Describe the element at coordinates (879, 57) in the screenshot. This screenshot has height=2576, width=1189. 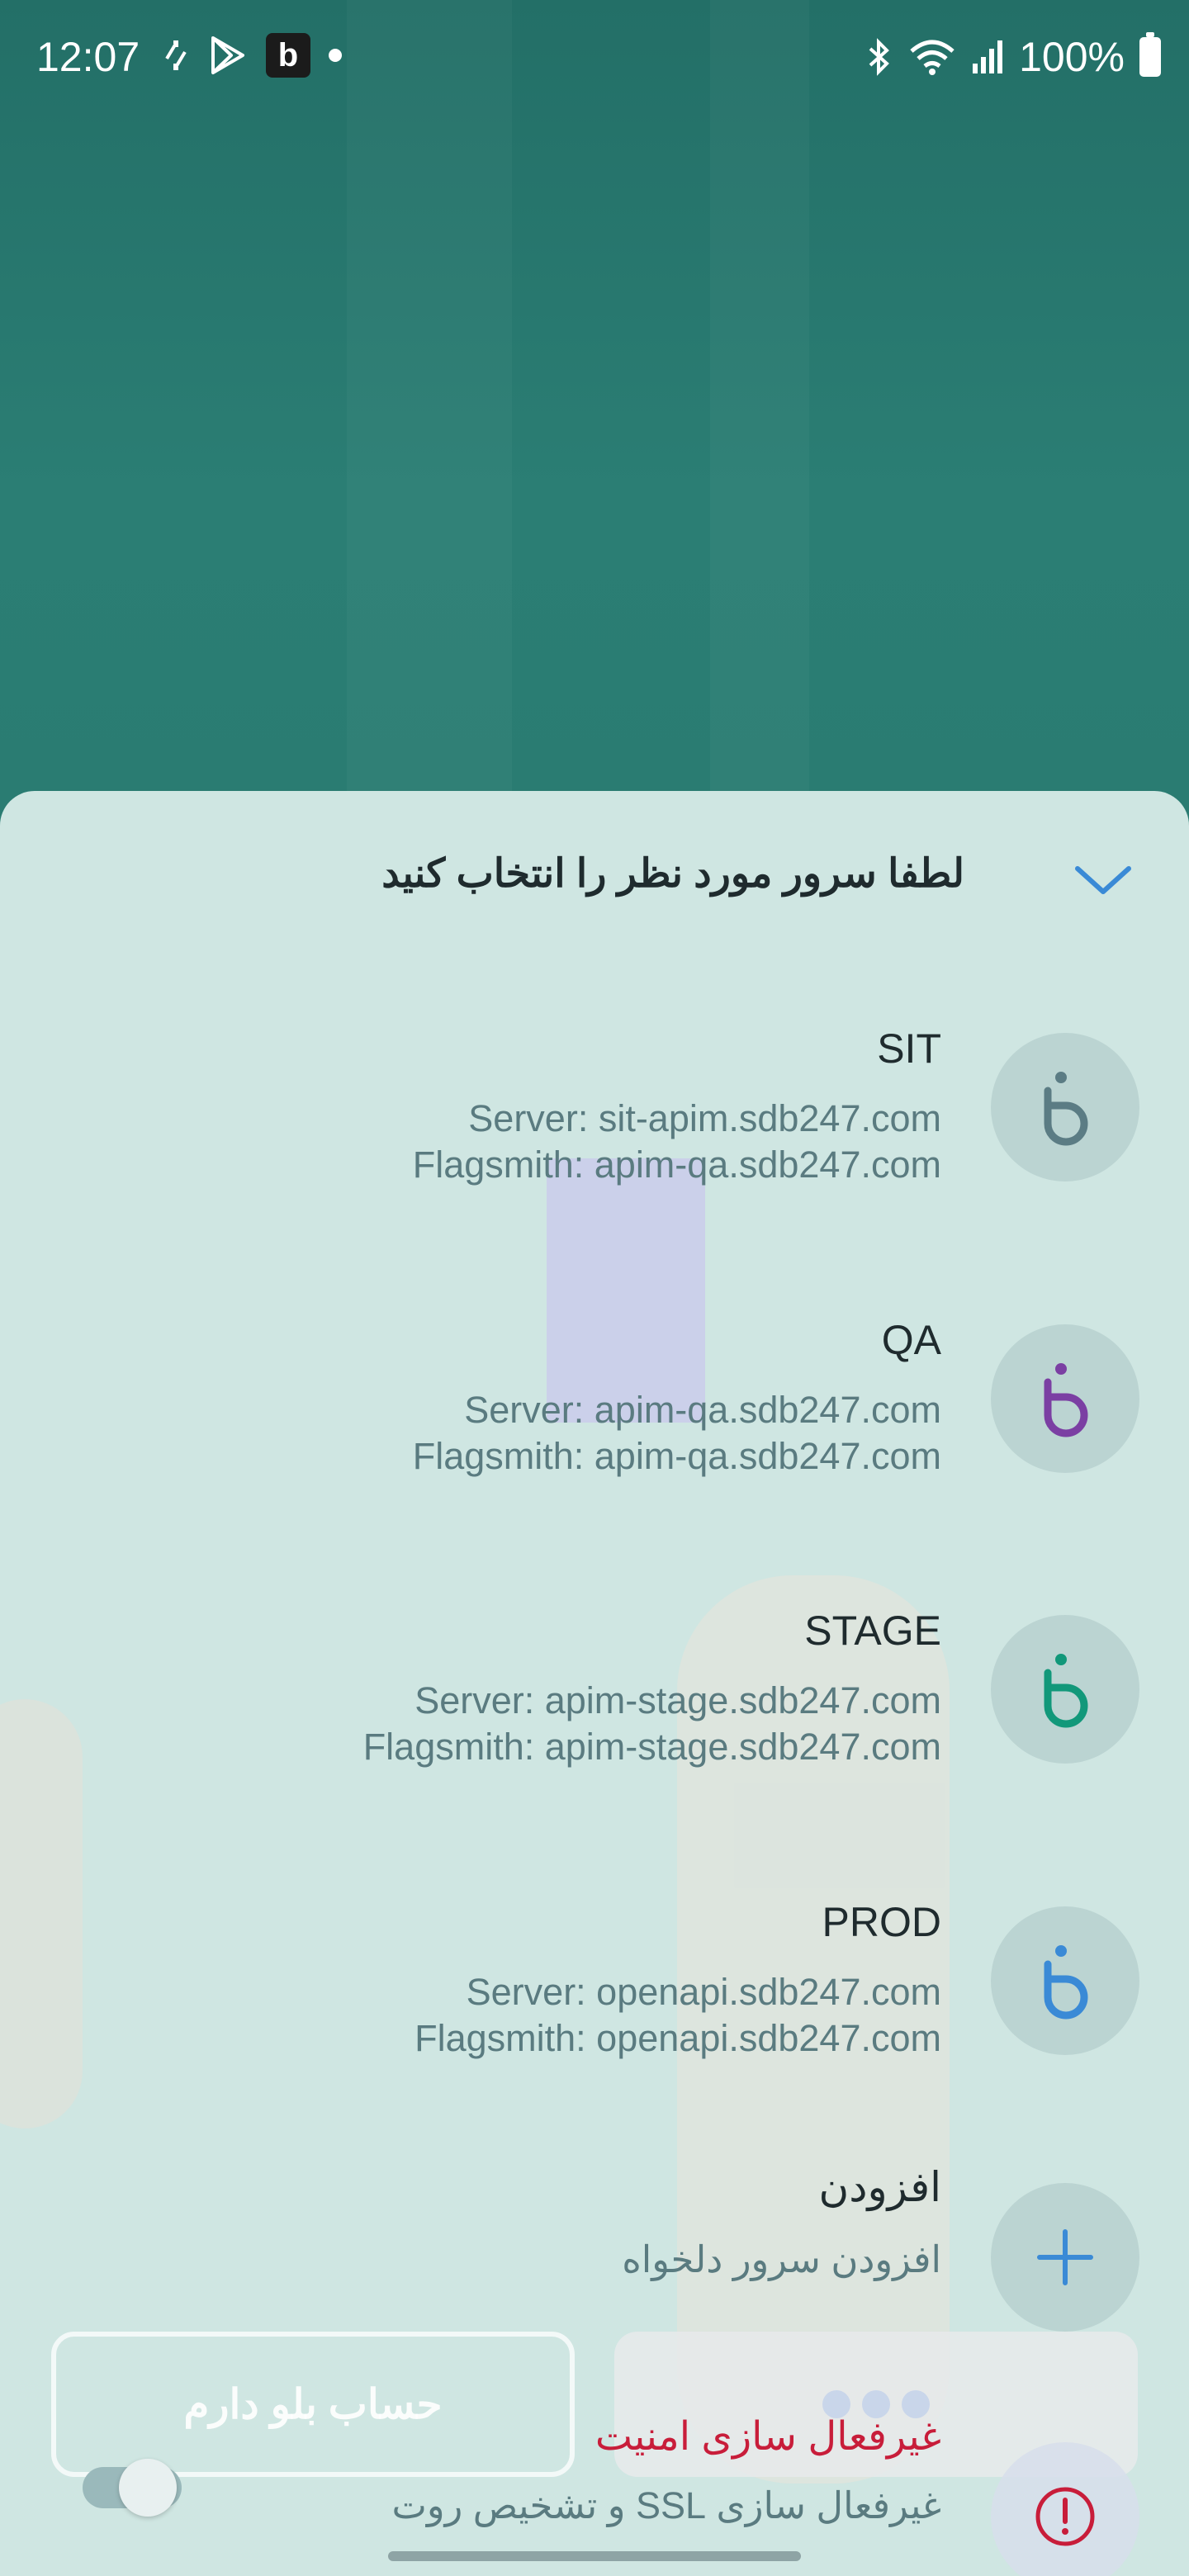
I see `bluetooth-icon` at that location.